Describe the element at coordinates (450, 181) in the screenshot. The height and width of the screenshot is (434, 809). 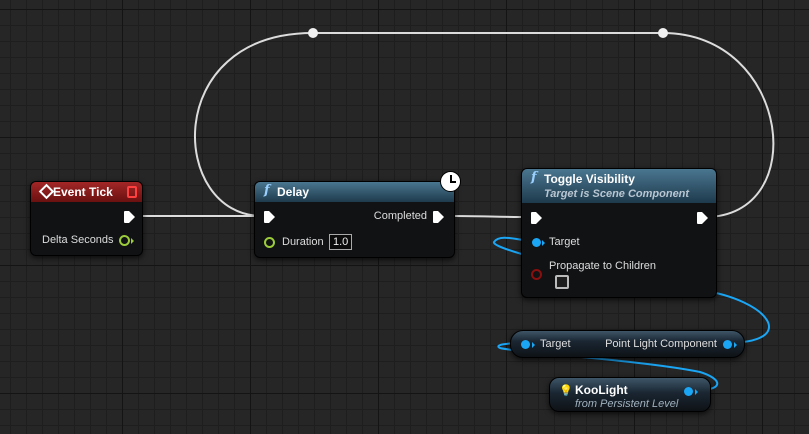
I see `clock-icon` at that location.